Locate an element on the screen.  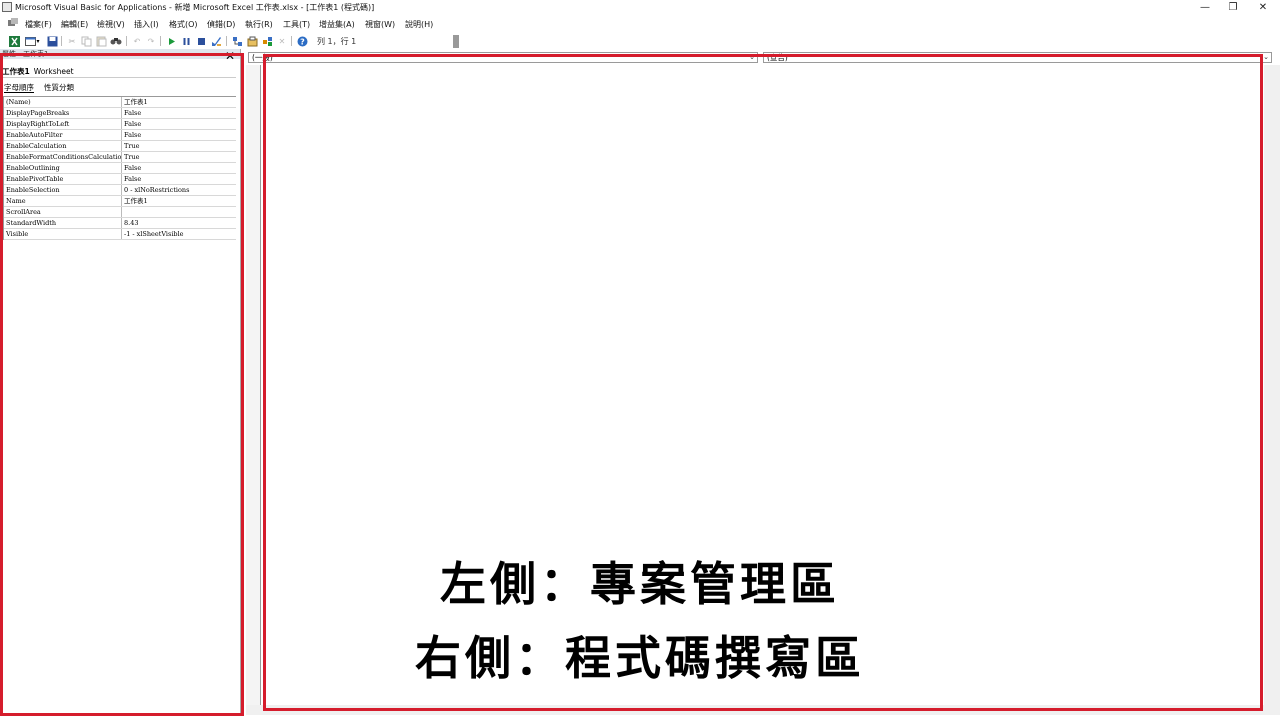
property-name: DisplayPageBreaks is located at coordinates (63, 113).